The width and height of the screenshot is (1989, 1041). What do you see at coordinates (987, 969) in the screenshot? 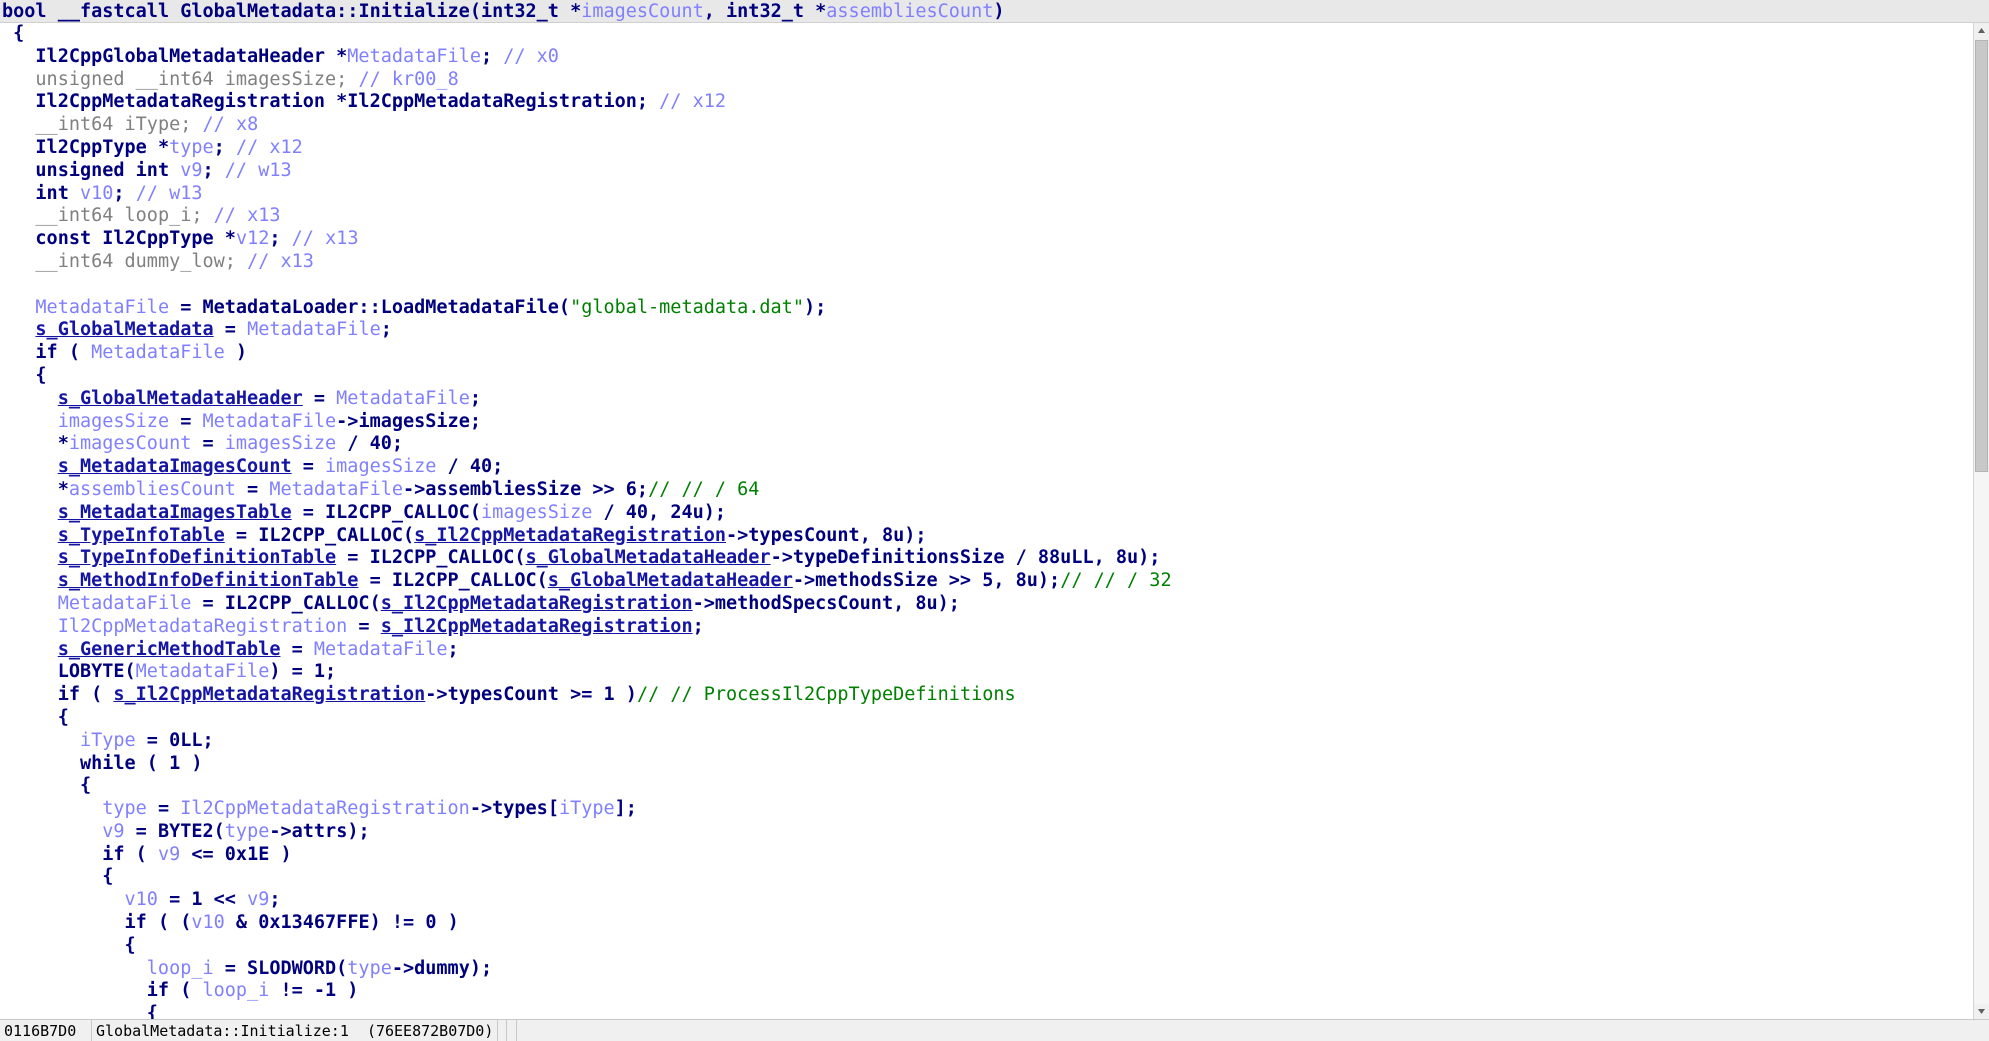
I see `code-line: loop_i = SLODWORD(type->dummy);` at bounding box center [987, 969].